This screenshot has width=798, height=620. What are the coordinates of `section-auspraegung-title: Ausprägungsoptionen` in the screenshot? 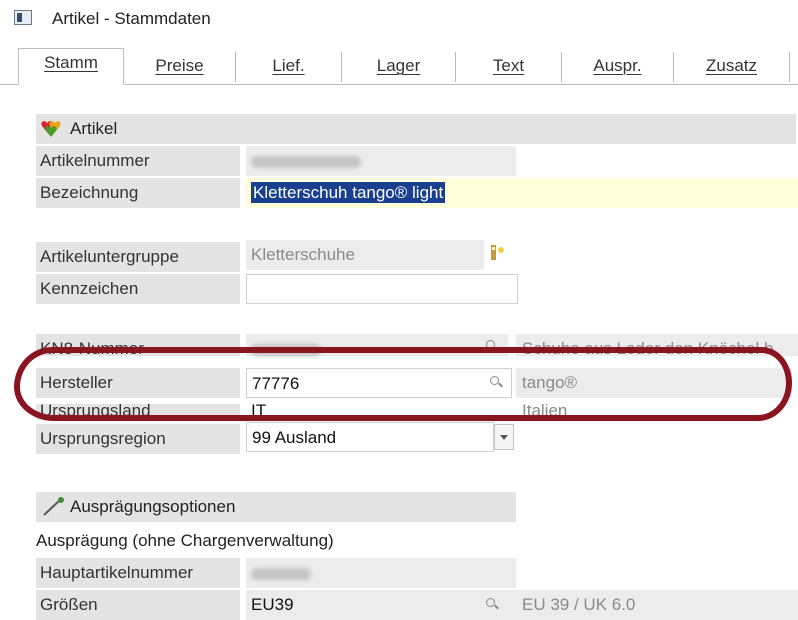 It's located at (153, 506).